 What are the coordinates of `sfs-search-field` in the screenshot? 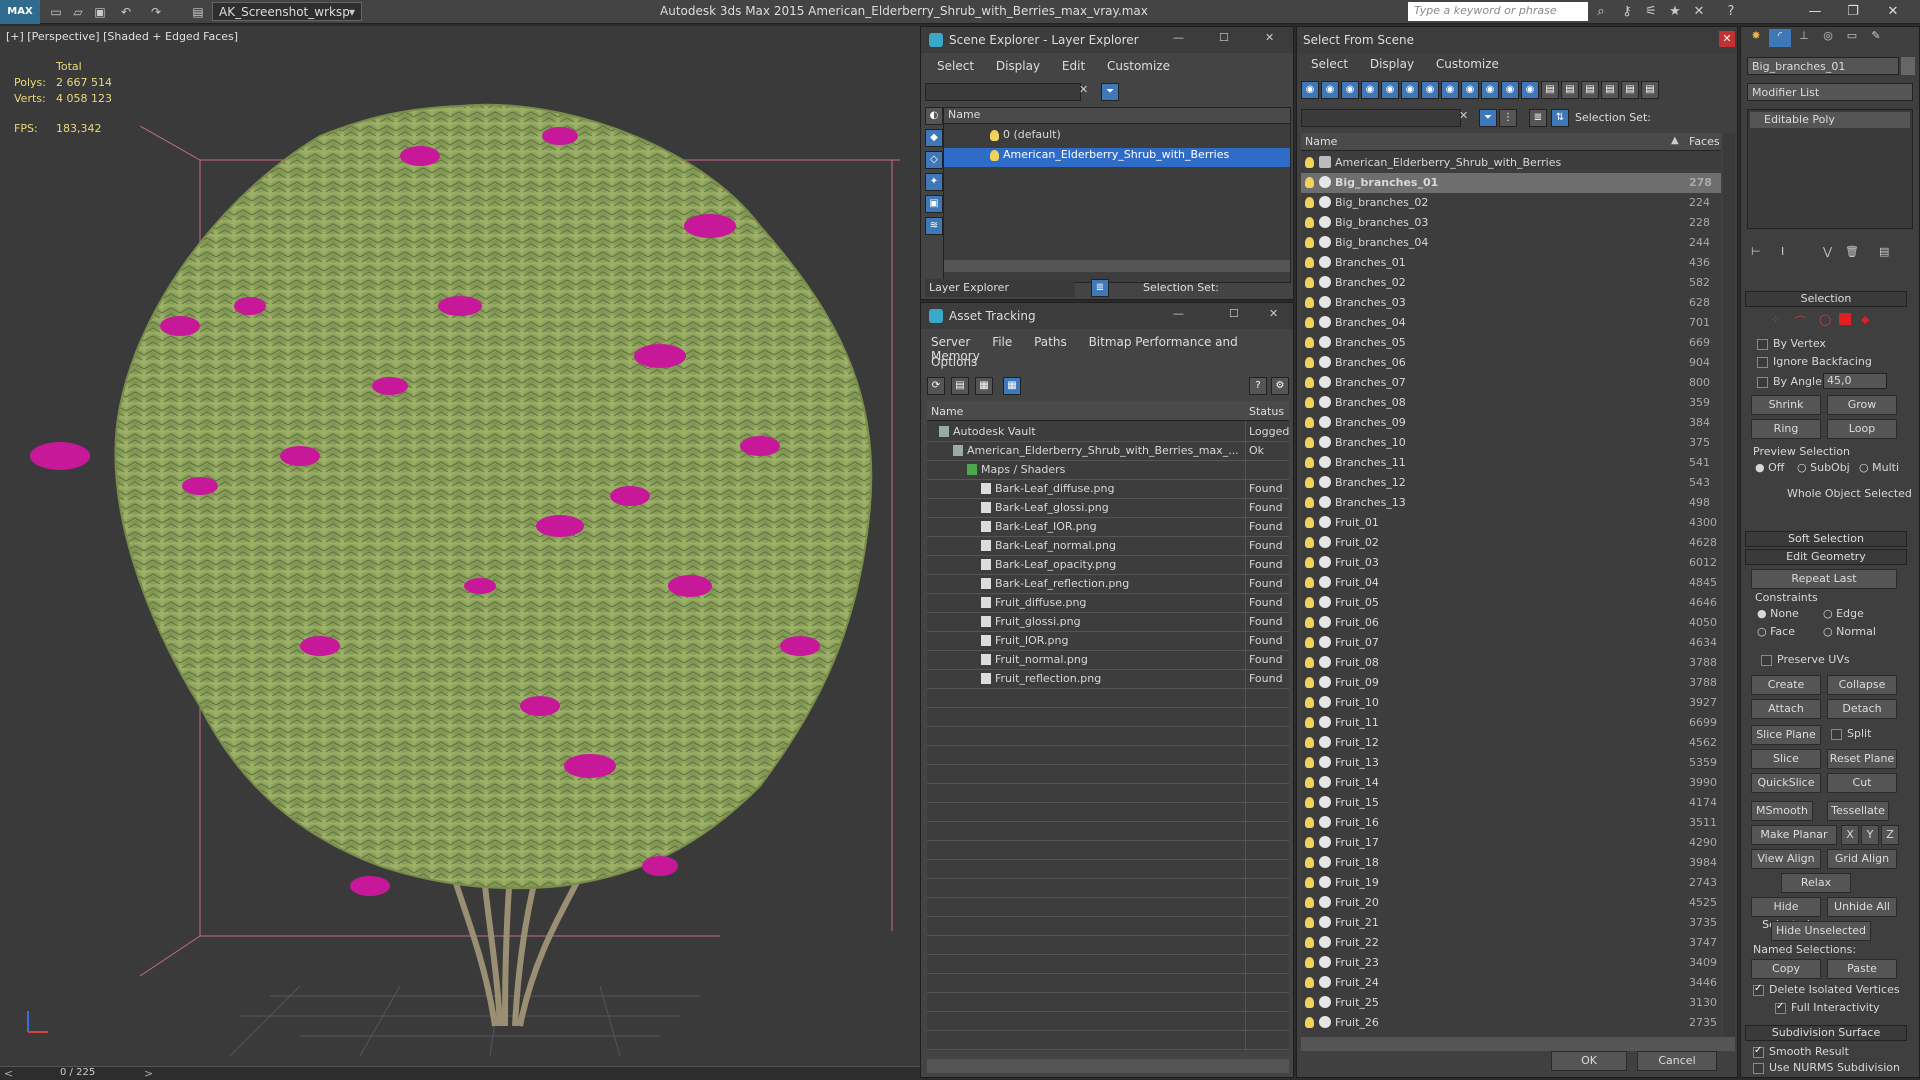 It's located at (1381, 118).